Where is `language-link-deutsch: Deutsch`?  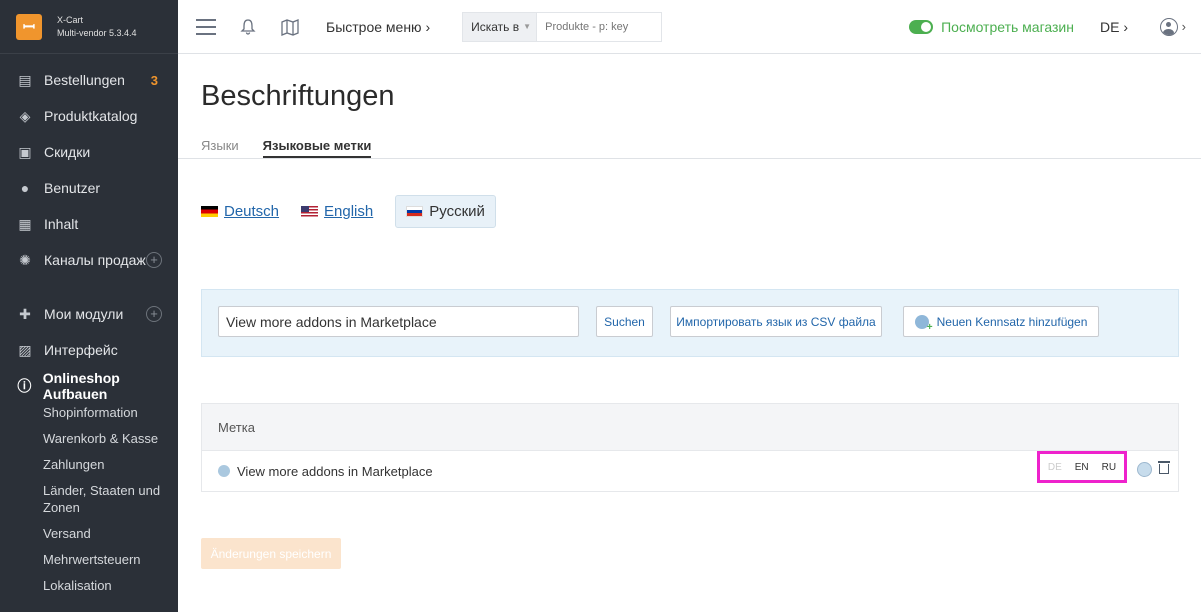
language-link-deutsch: Deutsch is located at coordinates (240, 211).